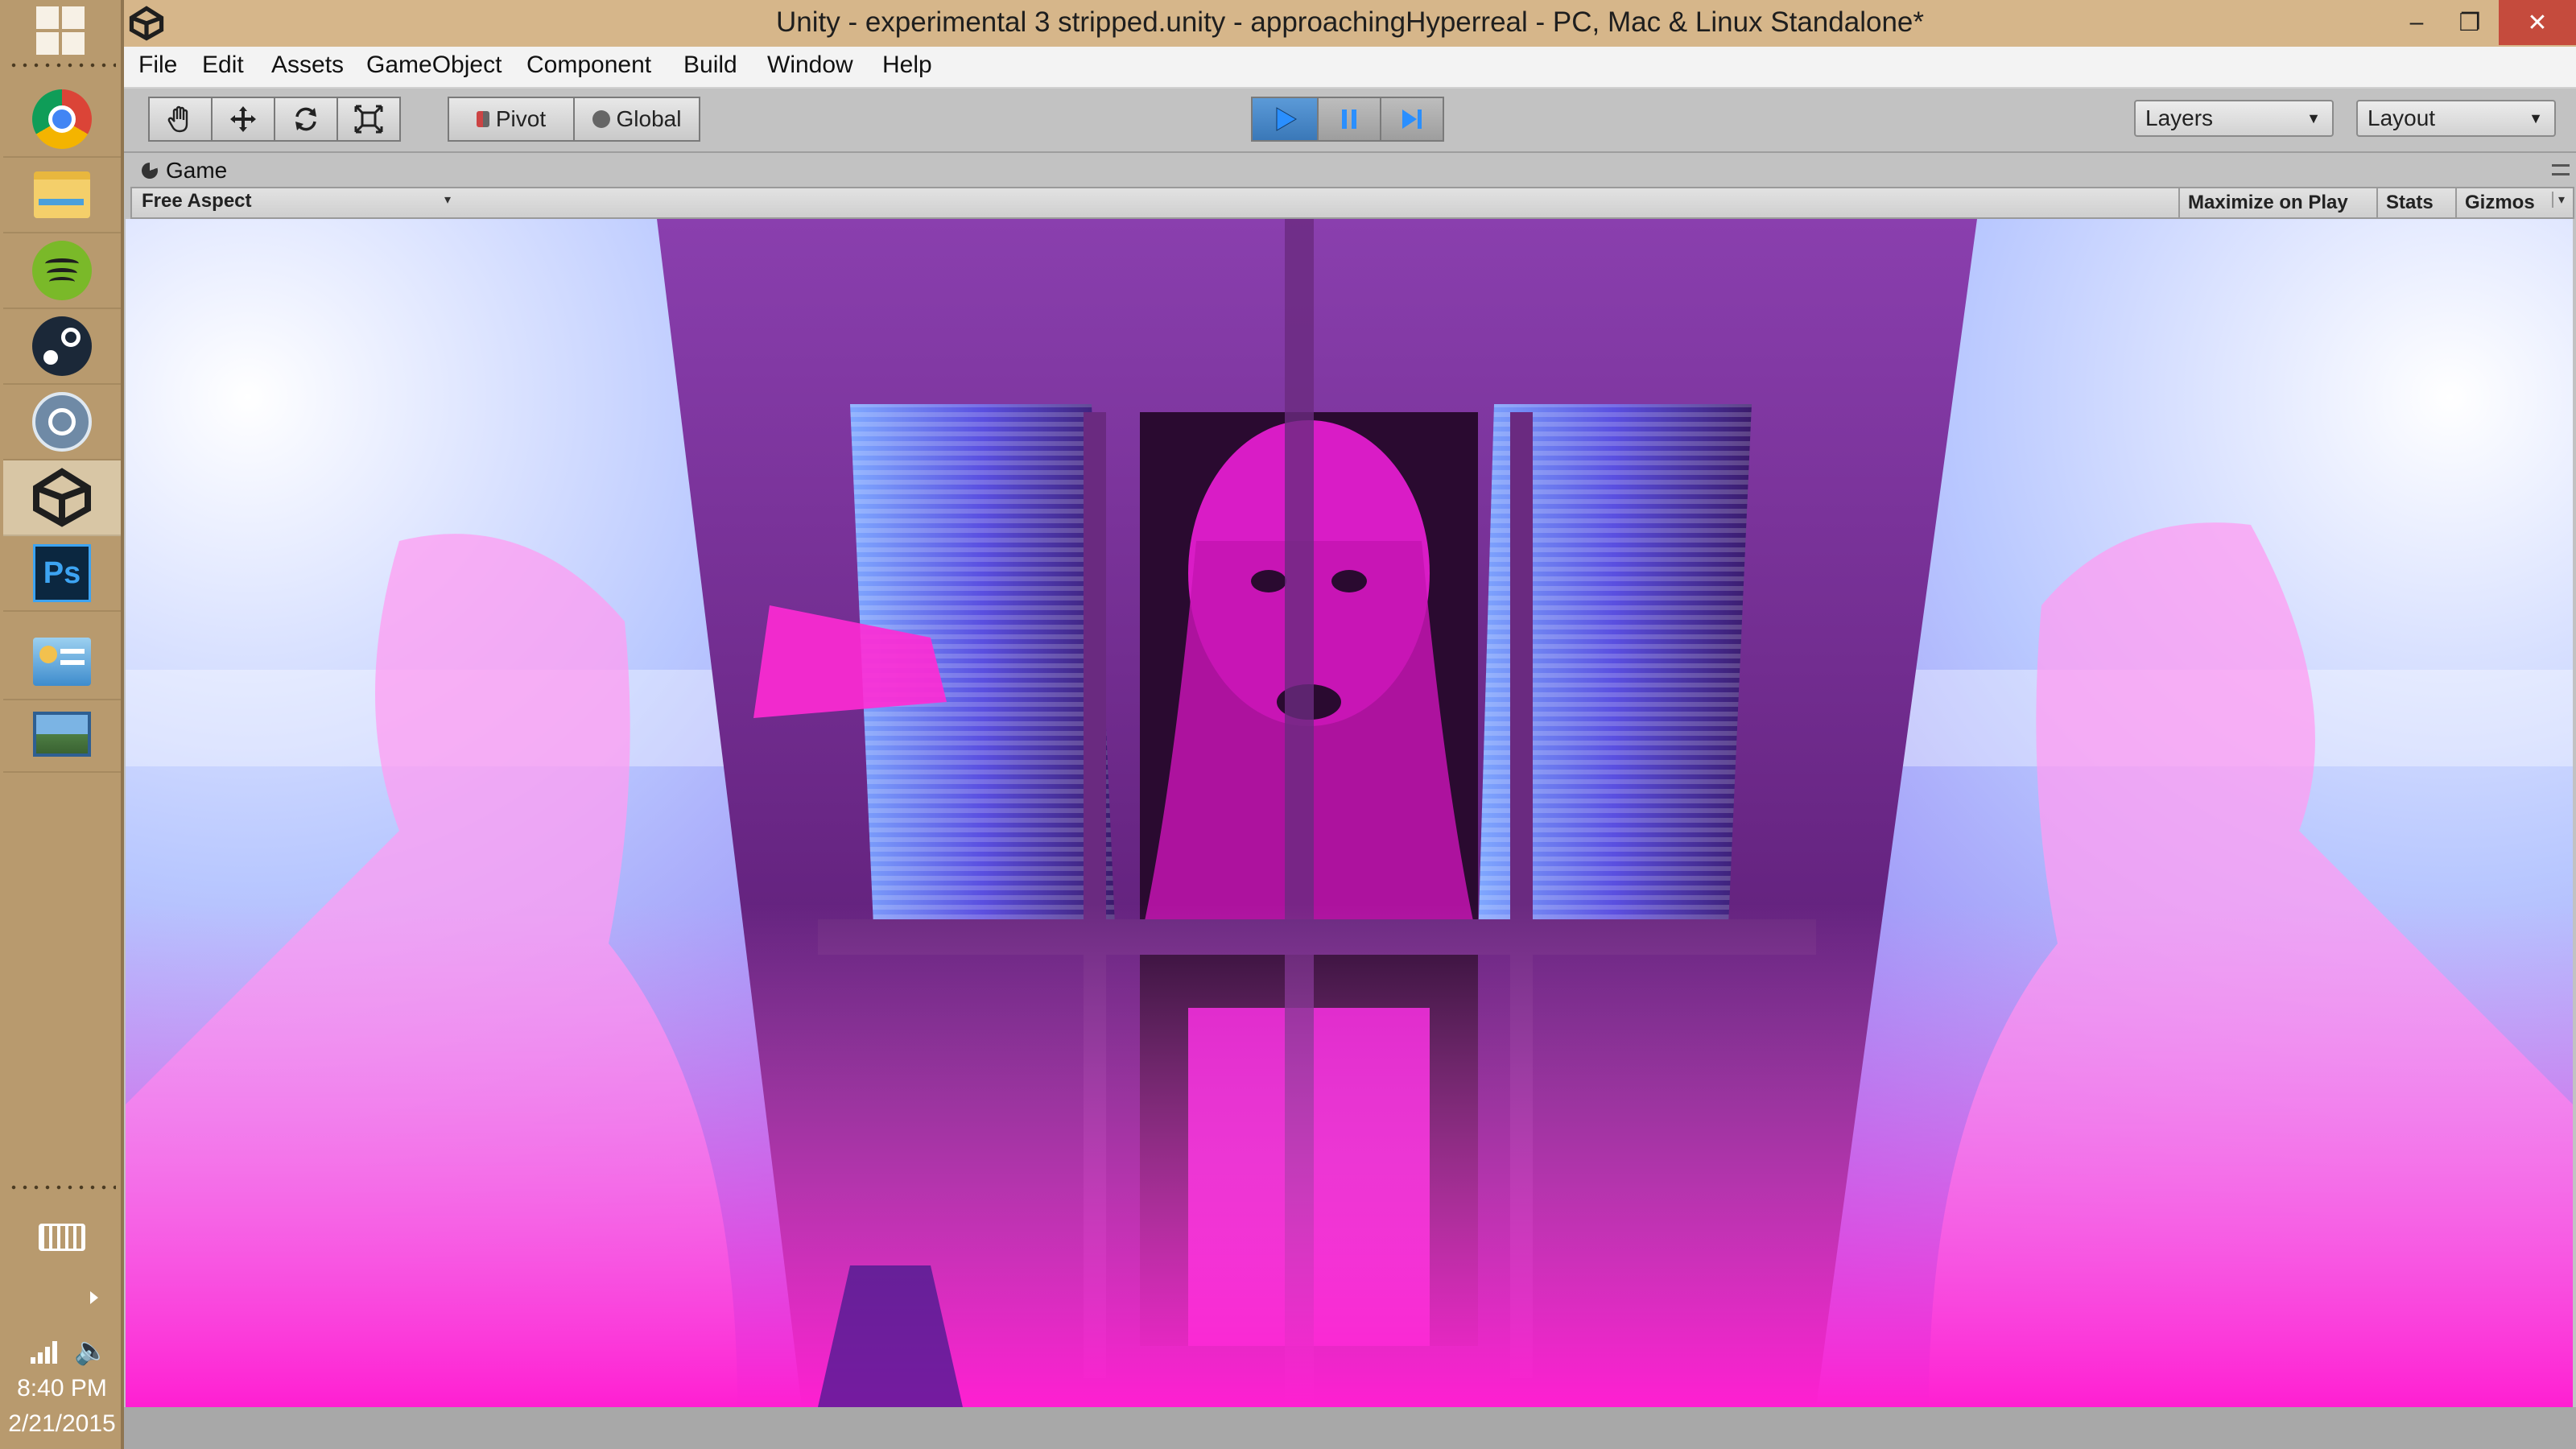  I want to click on control-panel-icon, so click(62, 662).